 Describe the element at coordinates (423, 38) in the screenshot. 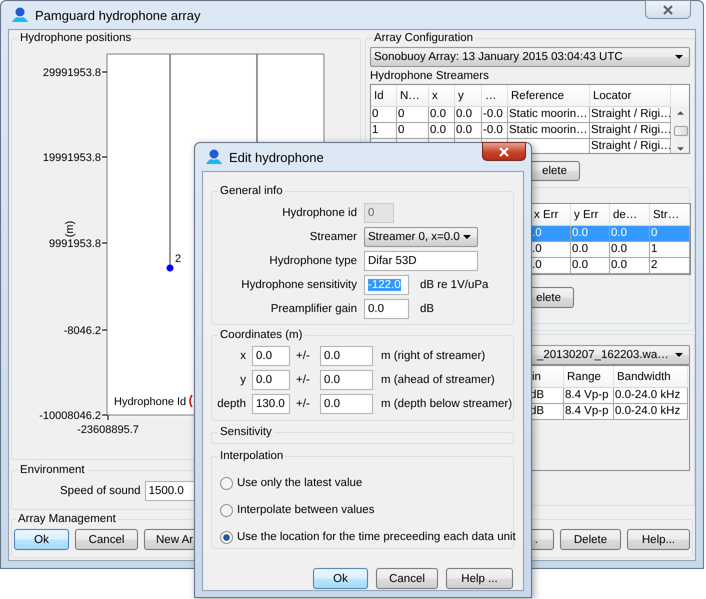

I see `group-title: Array Configuration` at that location.